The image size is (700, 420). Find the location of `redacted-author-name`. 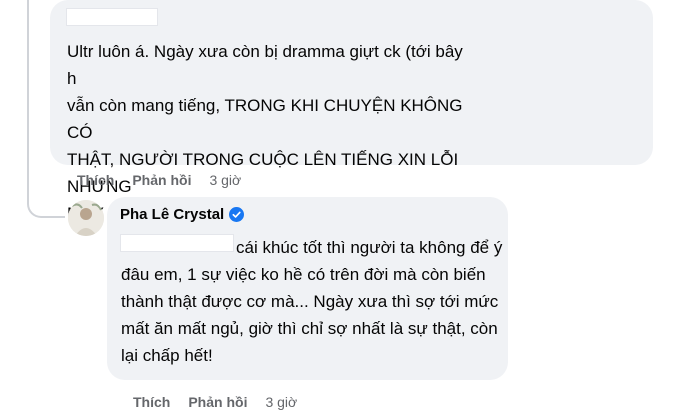

redacted-author-name is located at coordinates (112, 17).